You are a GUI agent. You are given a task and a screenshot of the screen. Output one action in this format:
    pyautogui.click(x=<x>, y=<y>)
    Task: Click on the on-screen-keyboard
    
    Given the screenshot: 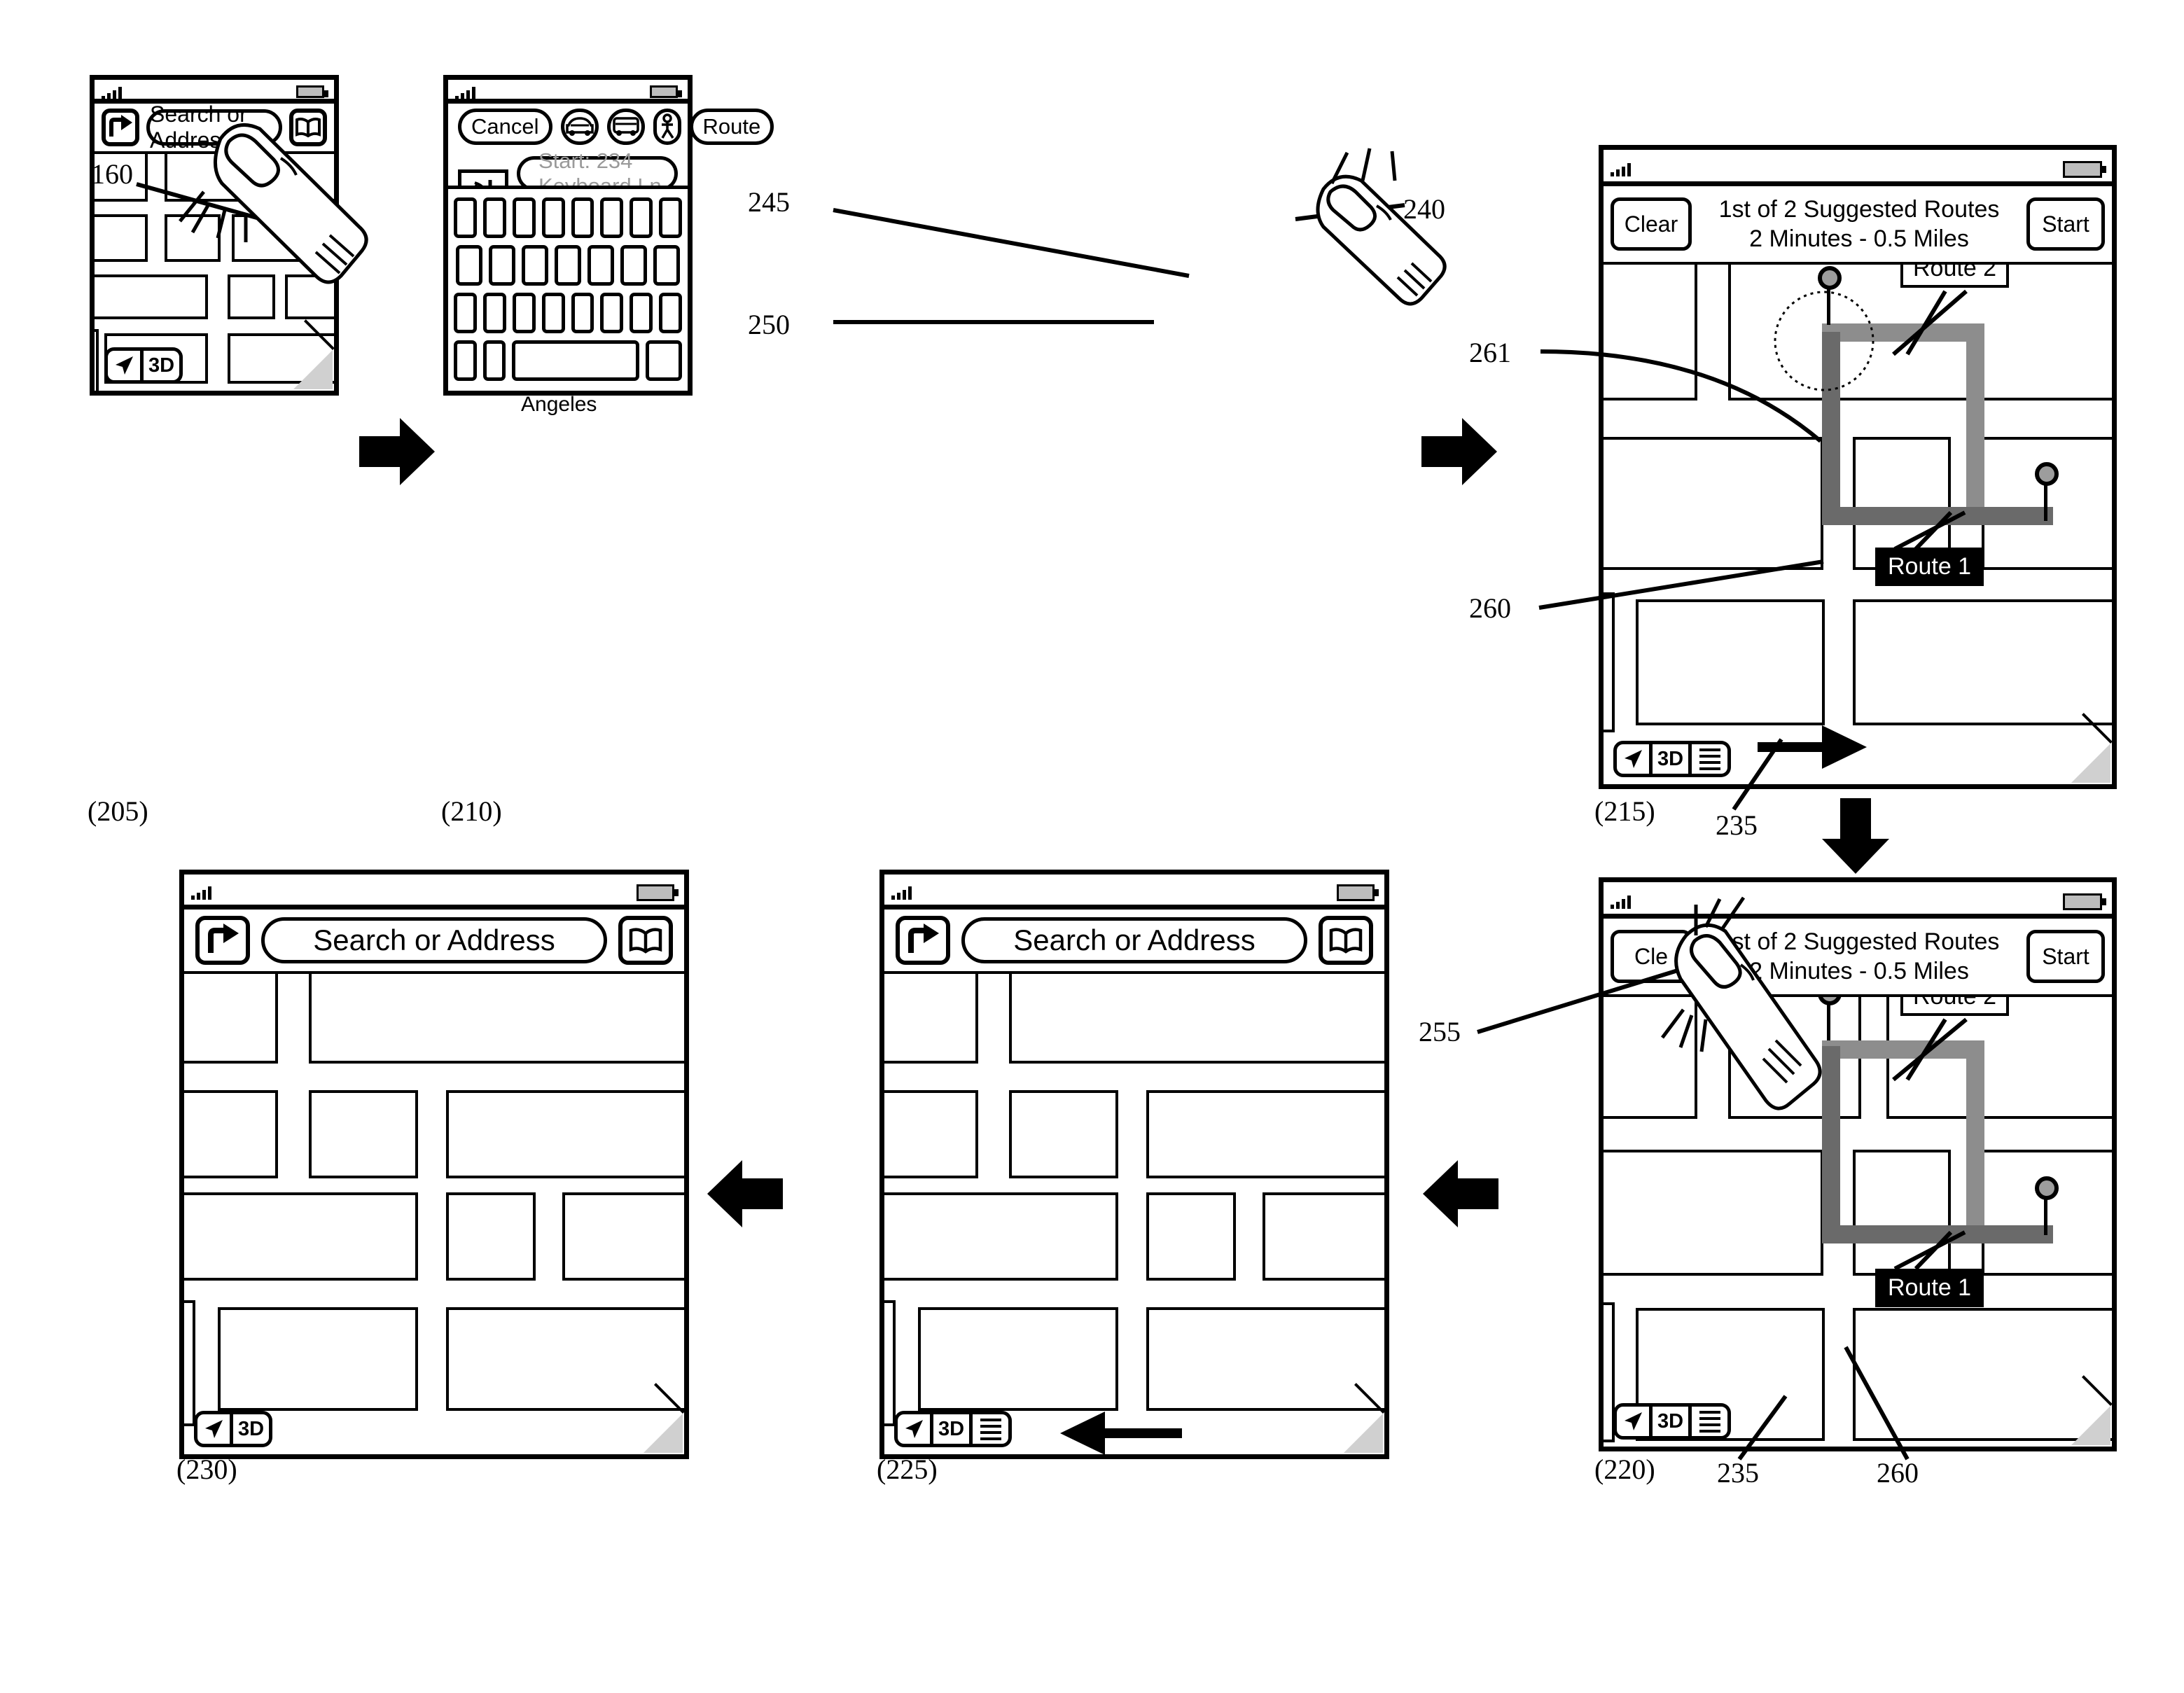 What is the action you would take?
    pyautogui.click(x=568, y=286)
    